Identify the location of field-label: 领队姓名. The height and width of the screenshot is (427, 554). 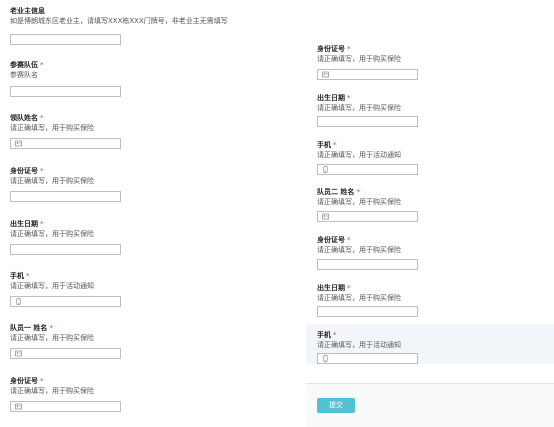
(24, 118).